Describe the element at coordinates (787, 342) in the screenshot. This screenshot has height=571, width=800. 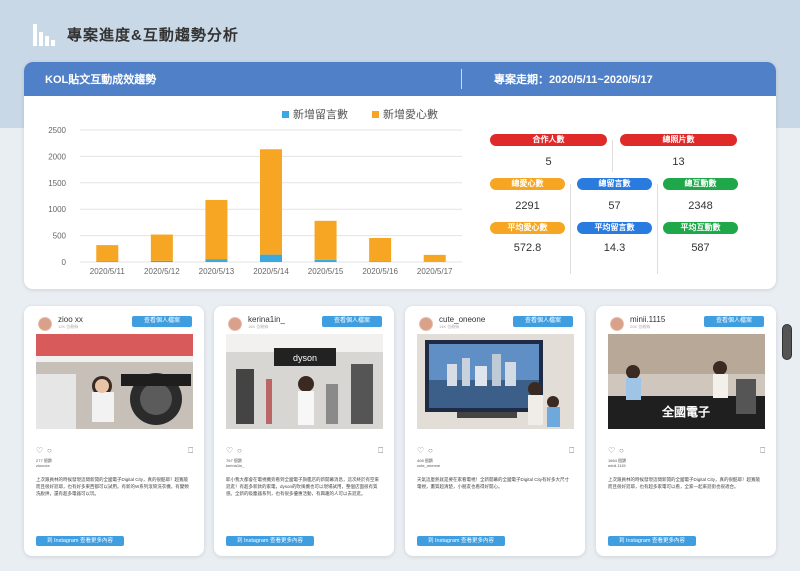
I see `scrollbar-thumb` at that location.